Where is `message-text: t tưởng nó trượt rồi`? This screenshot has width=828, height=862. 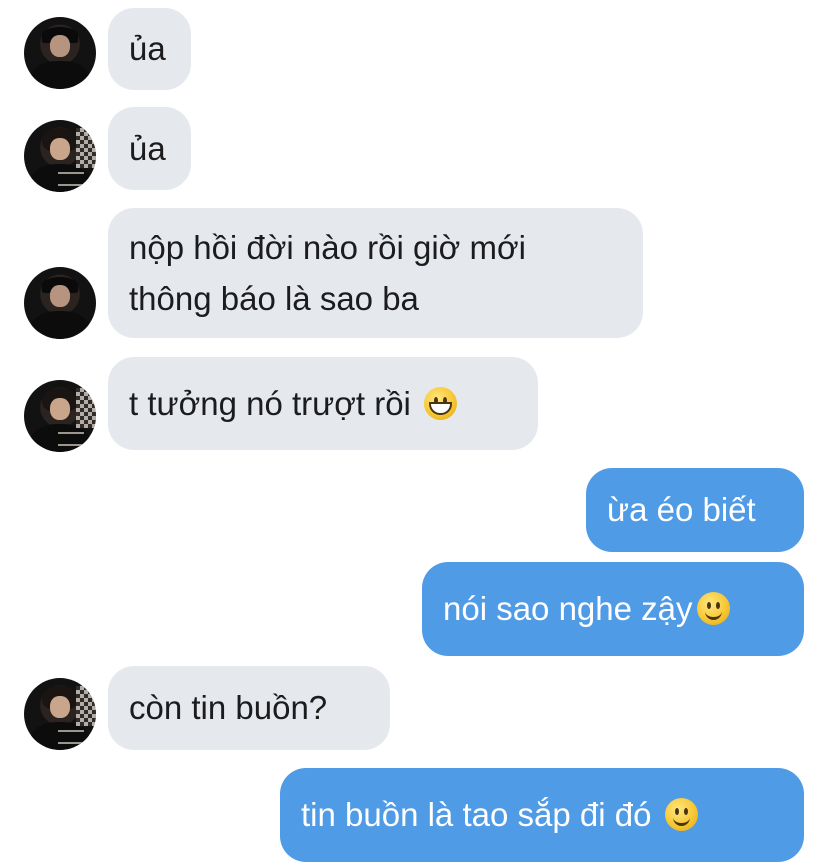 message-text: t tưởng nó trượt rồi is located at coordinates (270, 403).